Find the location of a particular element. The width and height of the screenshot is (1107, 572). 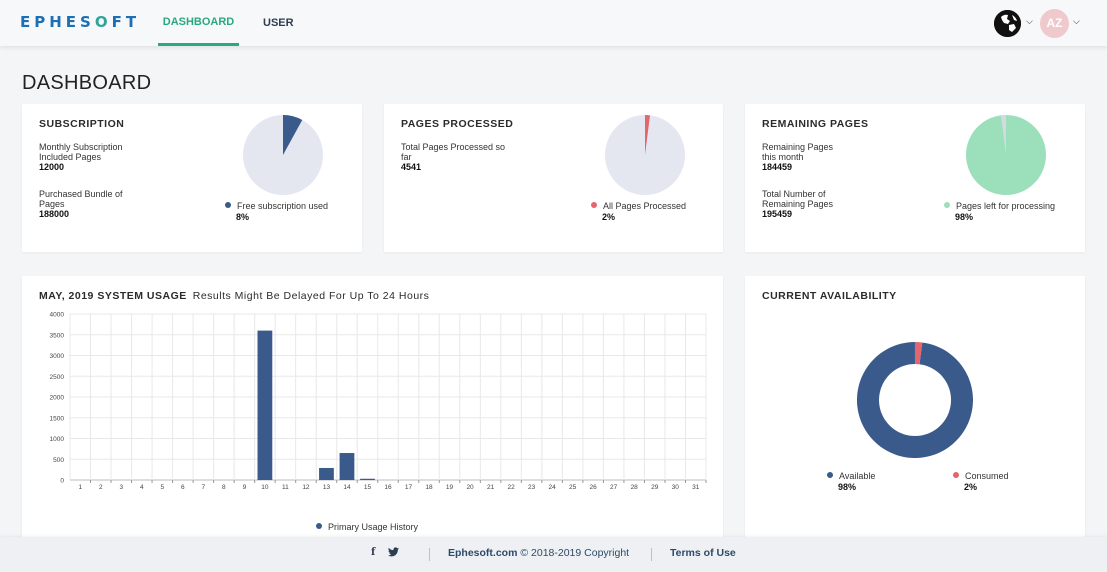

y-tick-label: 4000 is located at coordinates (57, 315).